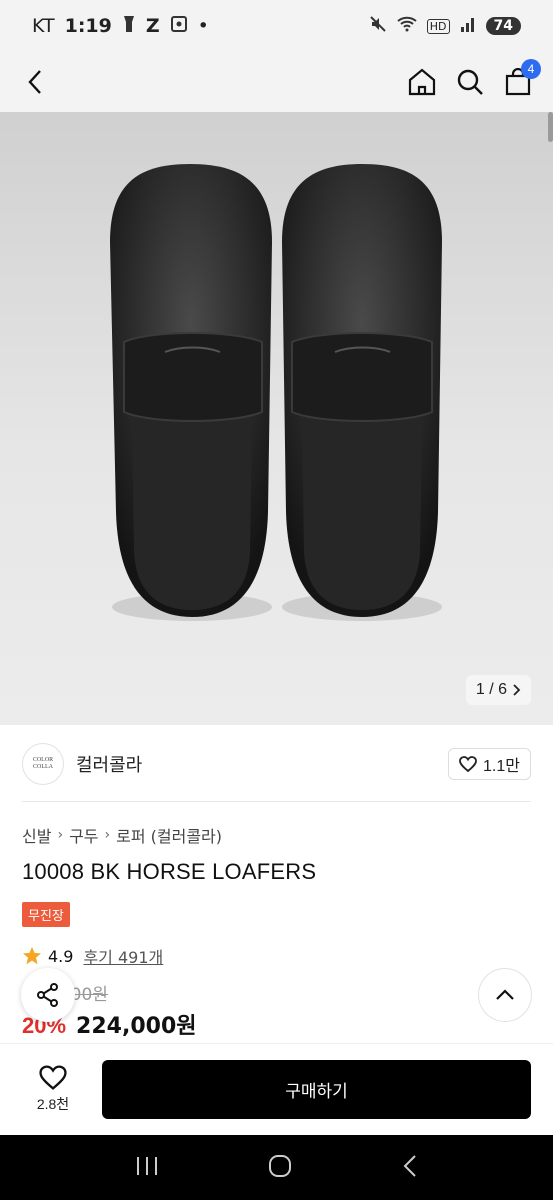 The height and width of the screenshot is (1200, 553). I want to click on back-system-button, so click(410, 1168).